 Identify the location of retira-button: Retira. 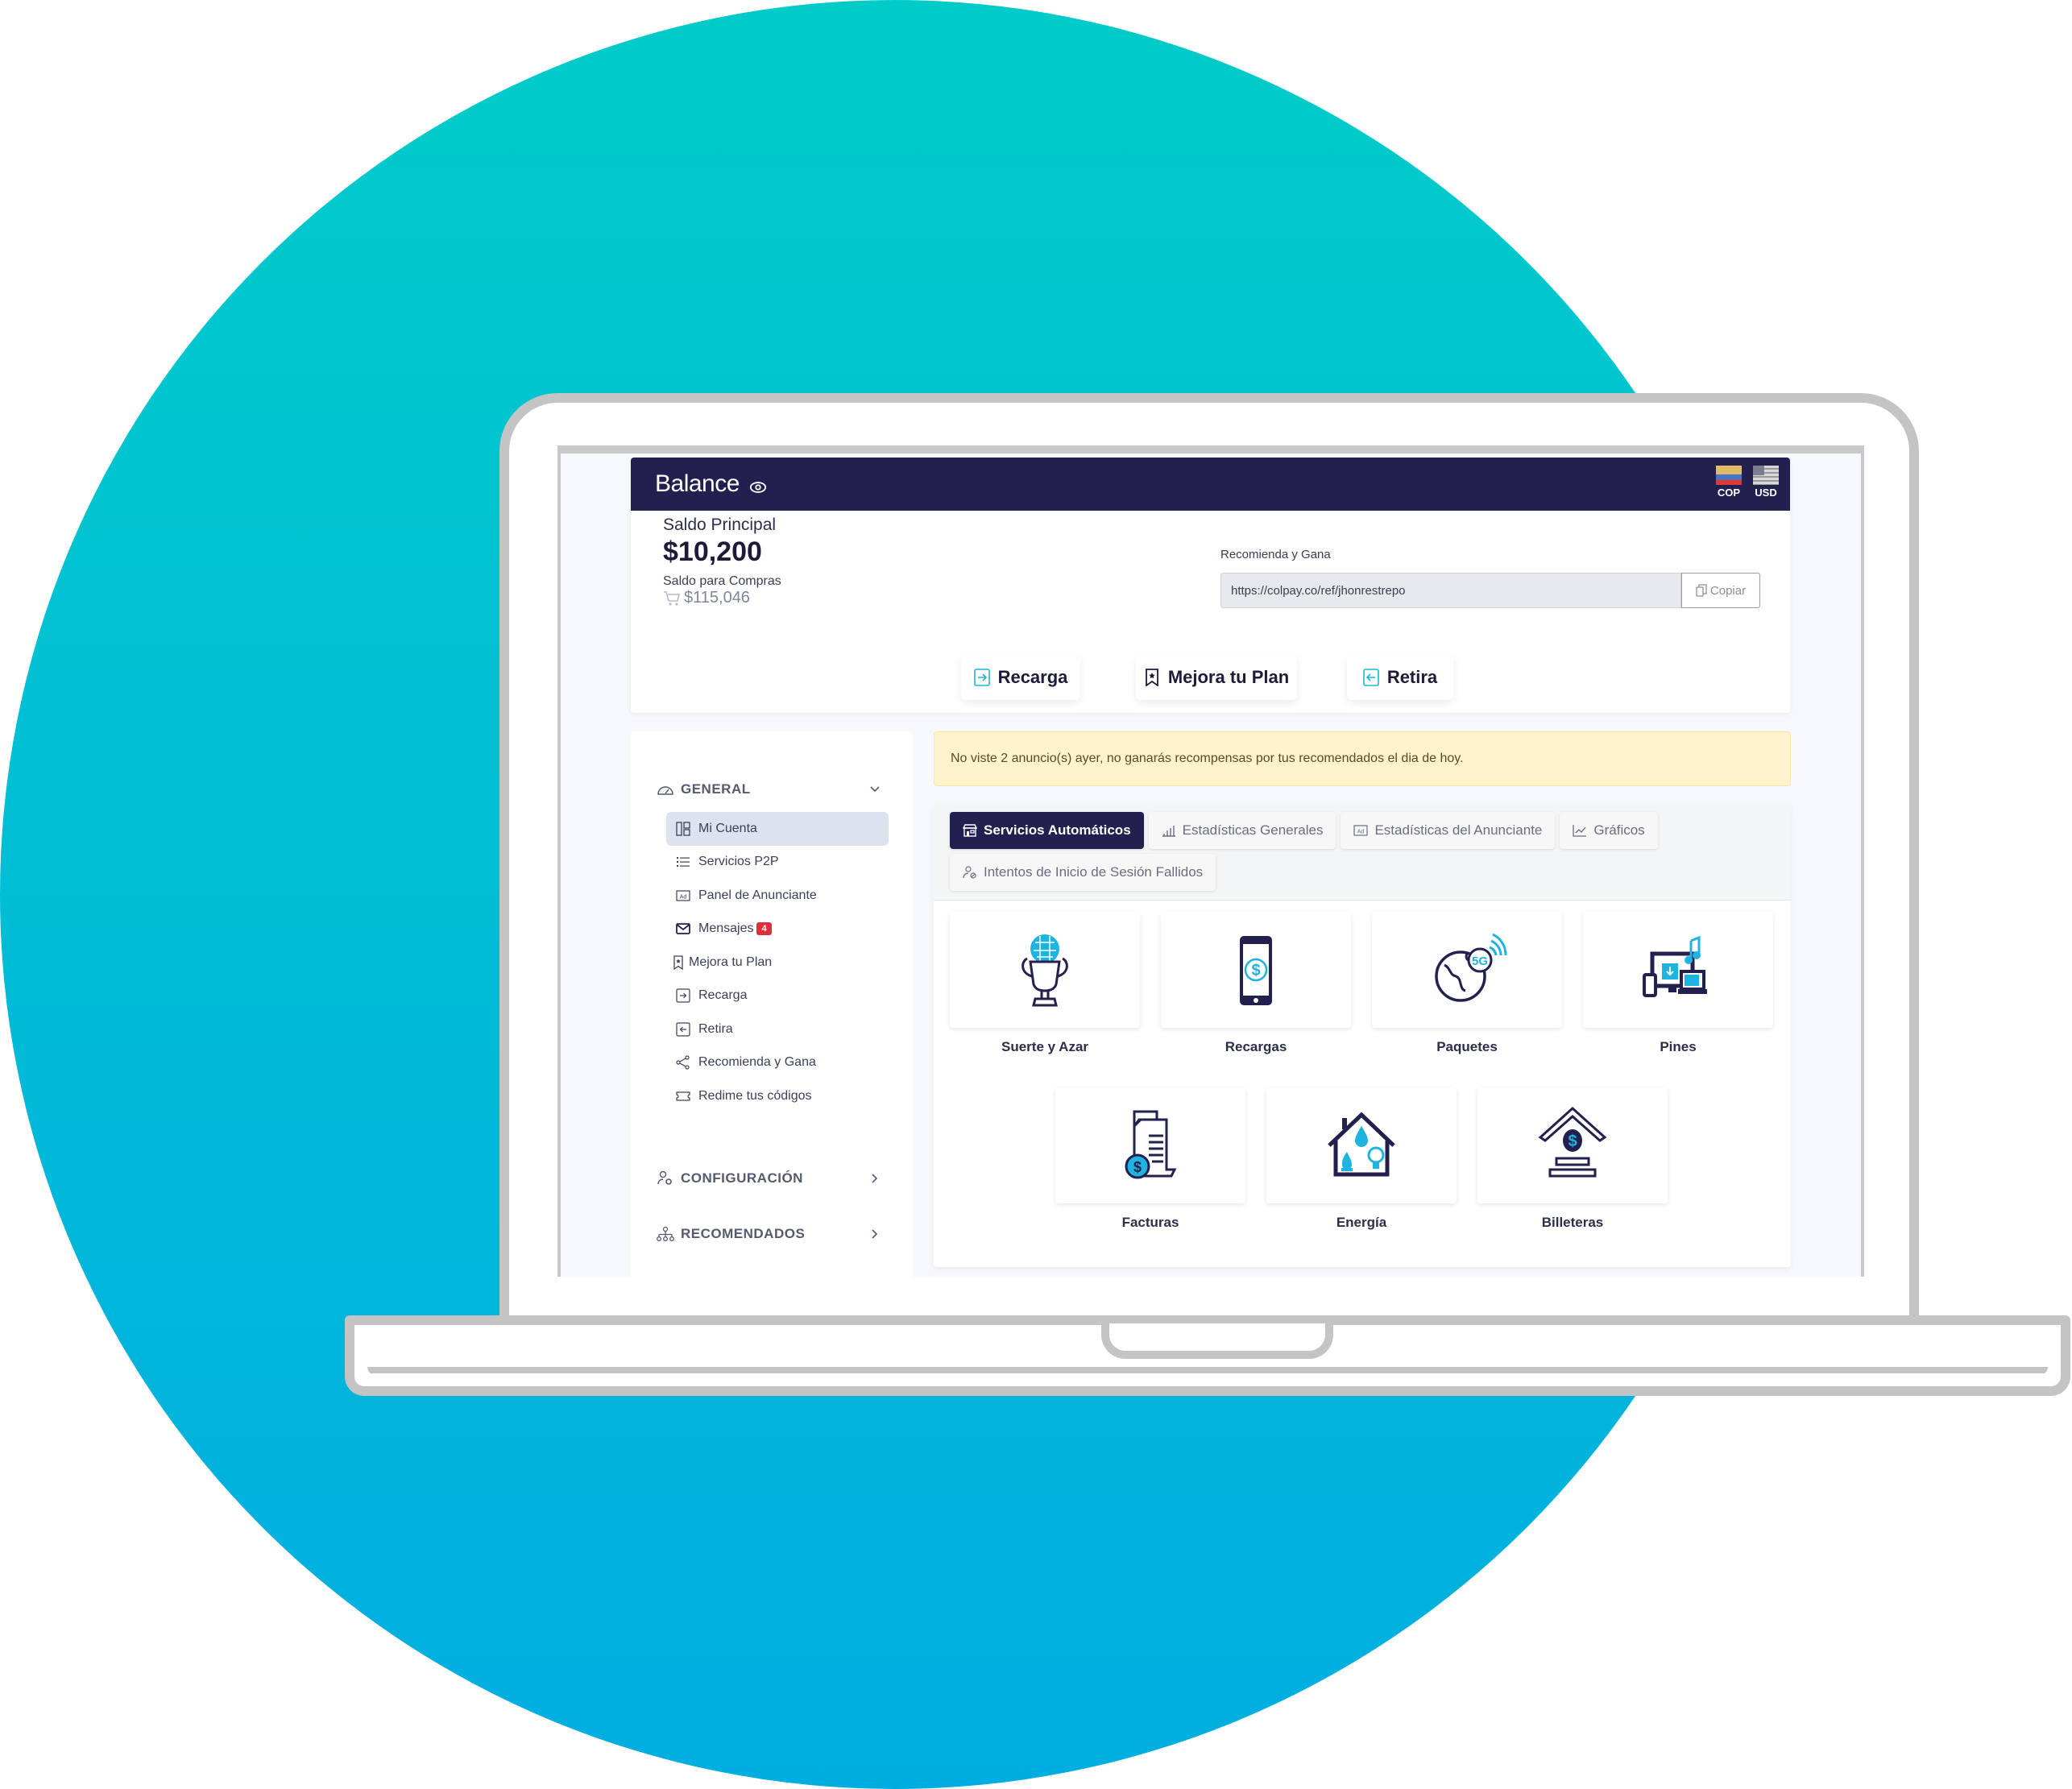
(1400, 677).